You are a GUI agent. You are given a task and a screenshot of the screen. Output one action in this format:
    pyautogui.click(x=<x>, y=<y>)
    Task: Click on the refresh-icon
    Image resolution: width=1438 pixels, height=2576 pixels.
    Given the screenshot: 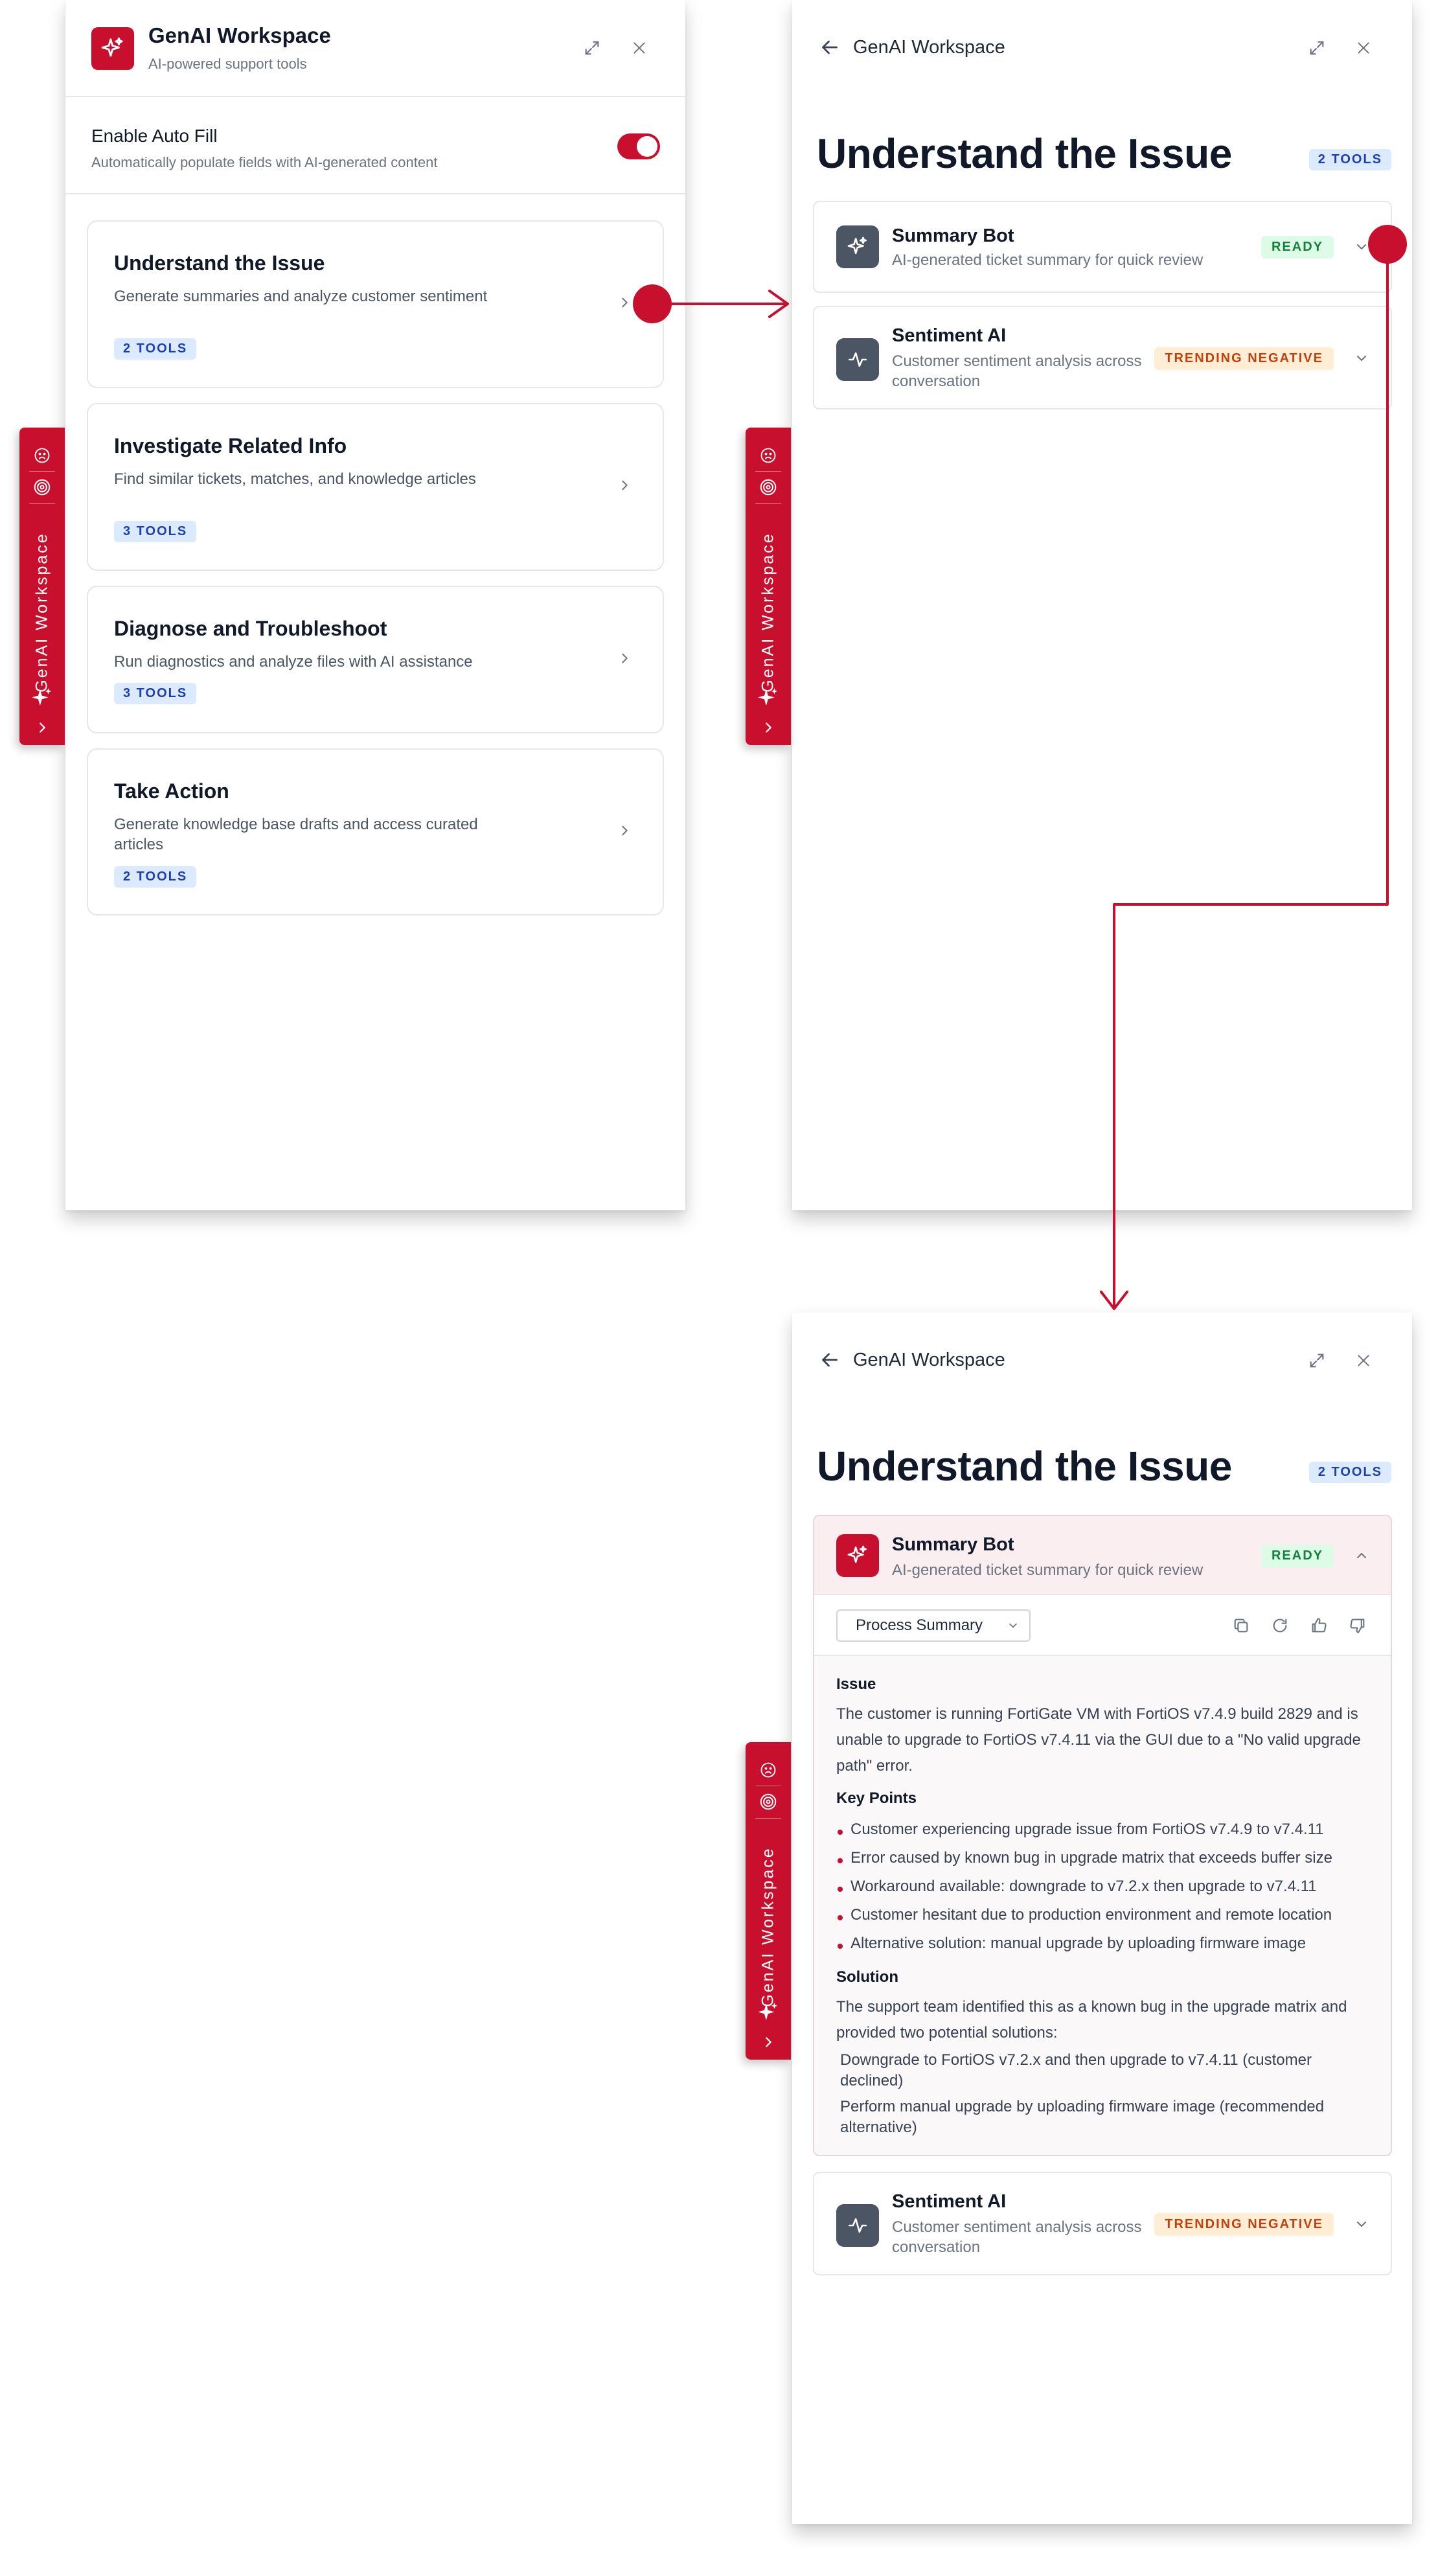 What is the action you would take?
    pyautogui.click(x=1280, y=1625)
    